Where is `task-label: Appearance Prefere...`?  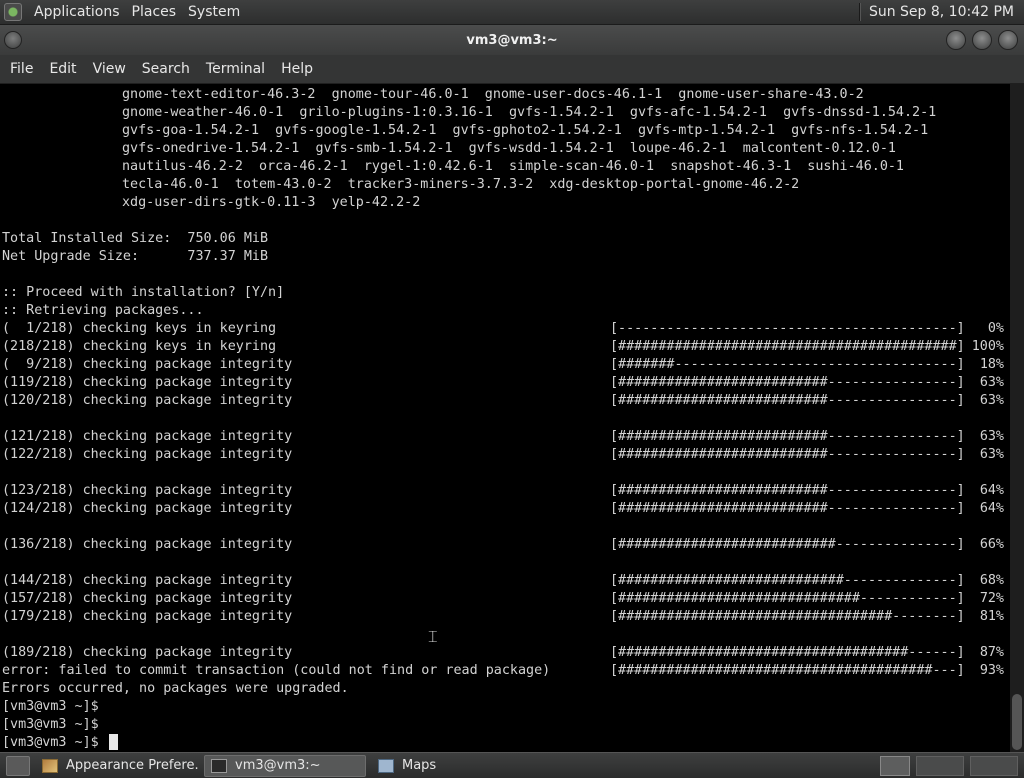
task-label: Appearance Prefere... is located at coordinates (132, 765).